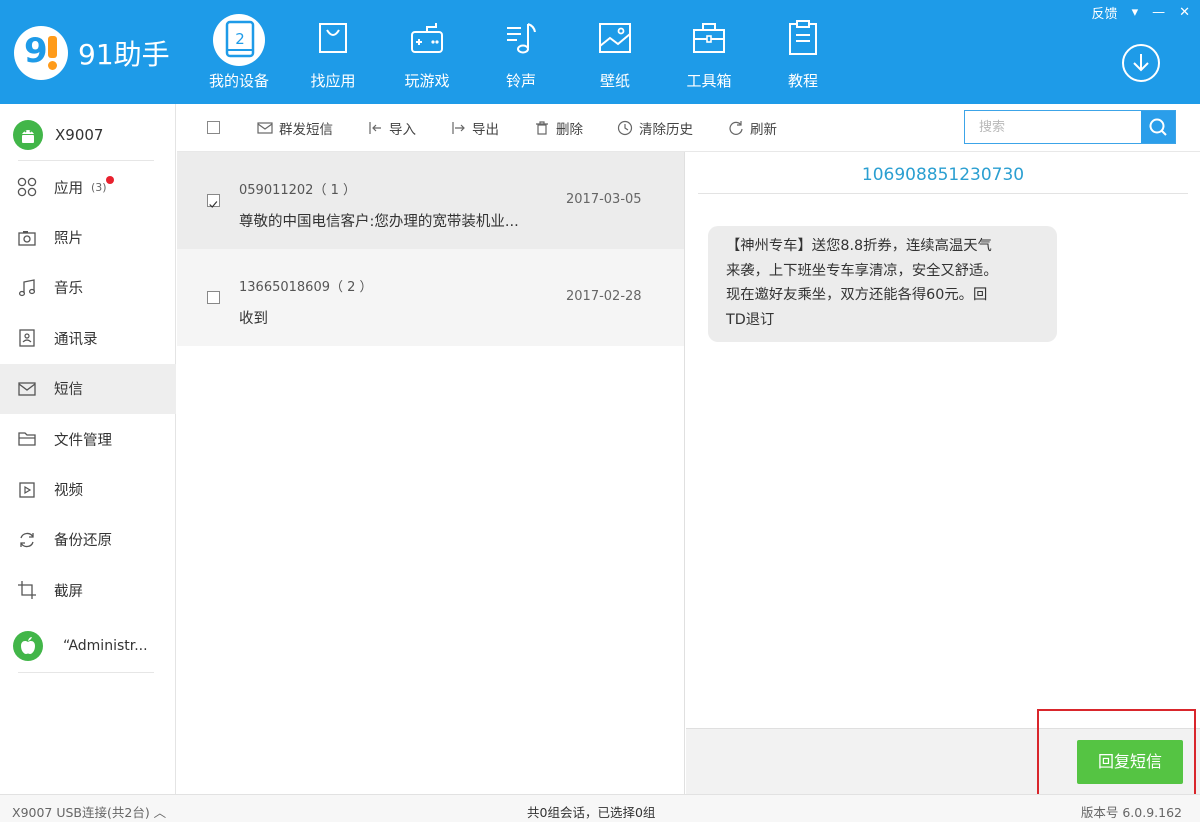 The width and height of the screenshot is (1200, 822). I want to click on close-button: ✕, so click(1184, 12).